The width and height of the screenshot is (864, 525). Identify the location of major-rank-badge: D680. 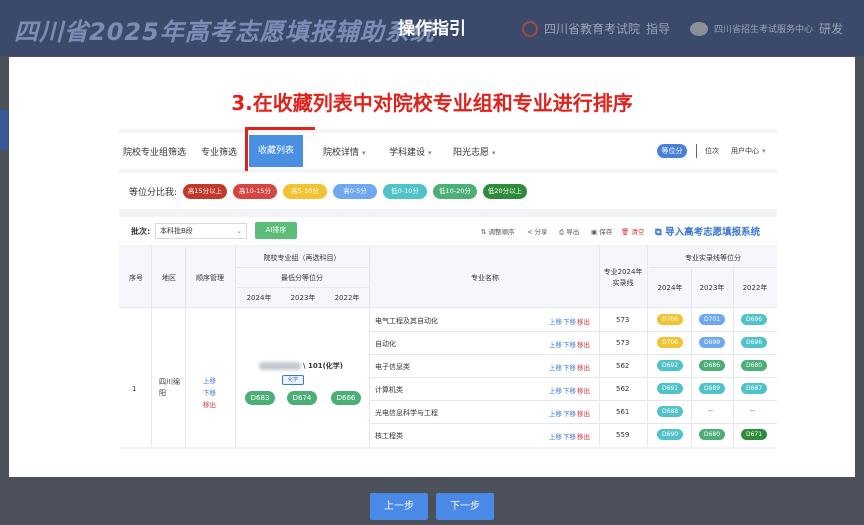
(754, 365).